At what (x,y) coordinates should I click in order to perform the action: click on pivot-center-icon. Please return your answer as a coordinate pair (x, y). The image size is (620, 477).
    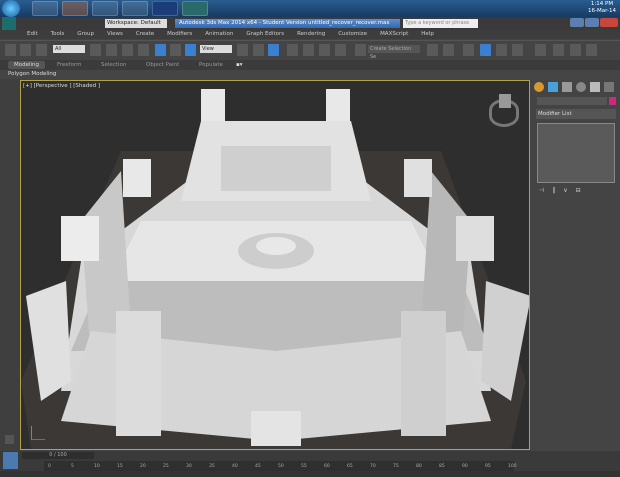
    Looking at the image, I should click on (242, 50).